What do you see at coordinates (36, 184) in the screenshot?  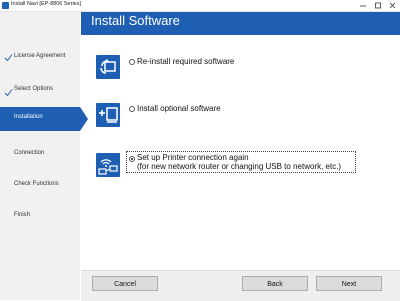 I see `step-label: Check Functions` at bounding box center [36, 184].